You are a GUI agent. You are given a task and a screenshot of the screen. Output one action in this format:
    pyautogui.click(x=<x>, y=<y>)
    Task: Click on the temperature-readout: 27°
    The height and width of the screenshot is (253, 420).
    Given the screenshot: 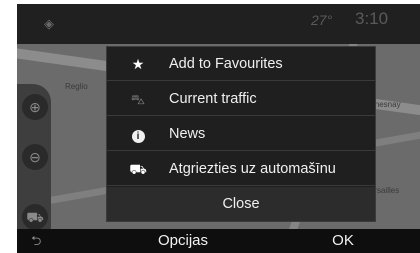 What is the action you would take?
    pyautogui.click(x=322, y=20)
    